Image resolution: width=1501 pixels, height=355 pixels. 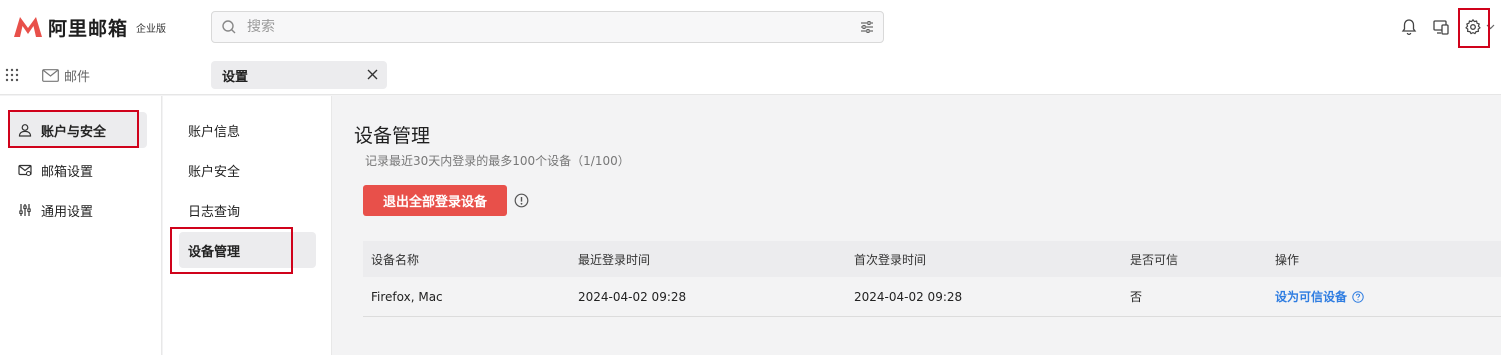 What do you see at coordinates (25, 170) in the screenshot?
I see `mailbox-settings-icon` at bounding box center [25, 170].